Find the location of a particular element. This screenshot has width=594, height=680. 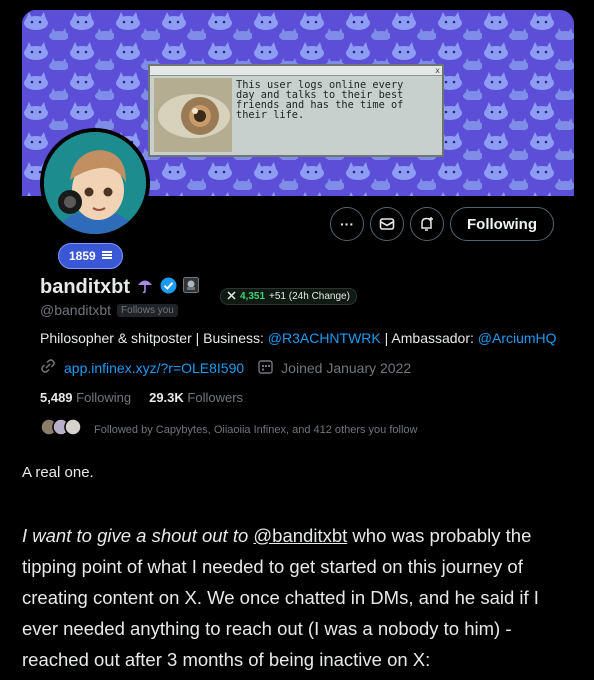

more-button: ··· is located at coordinates (347, 224).